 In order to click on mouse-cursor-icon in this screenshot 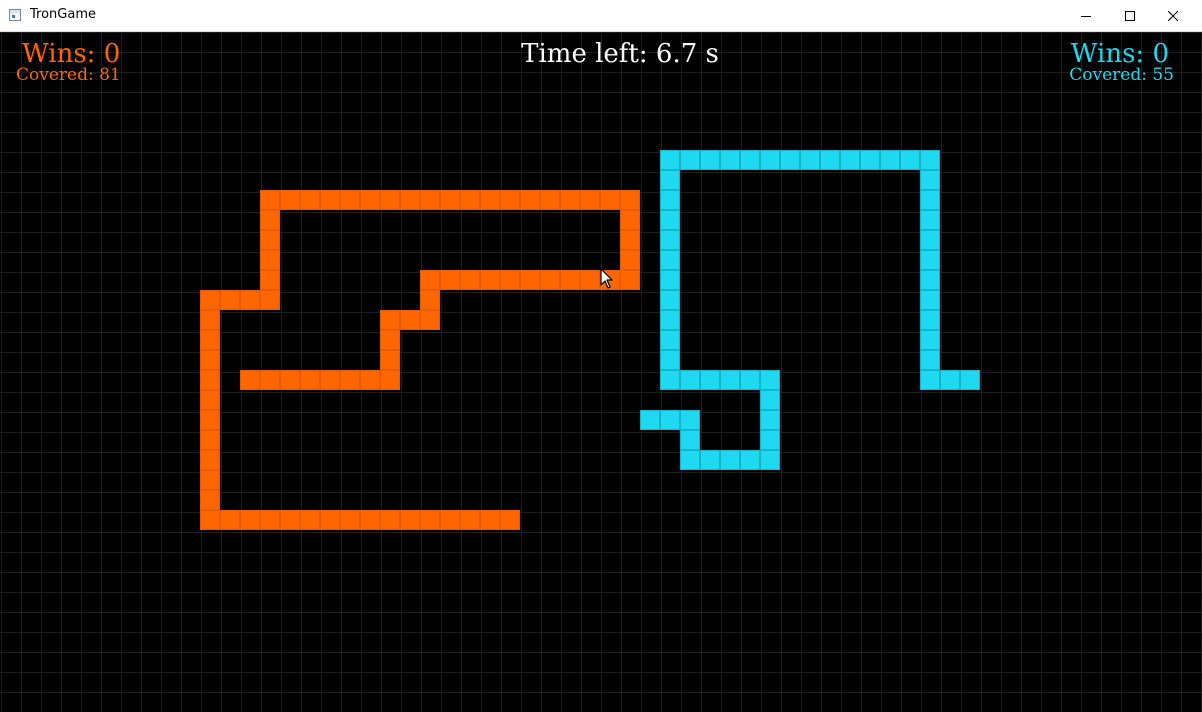, I will do `click(606, 278)`.